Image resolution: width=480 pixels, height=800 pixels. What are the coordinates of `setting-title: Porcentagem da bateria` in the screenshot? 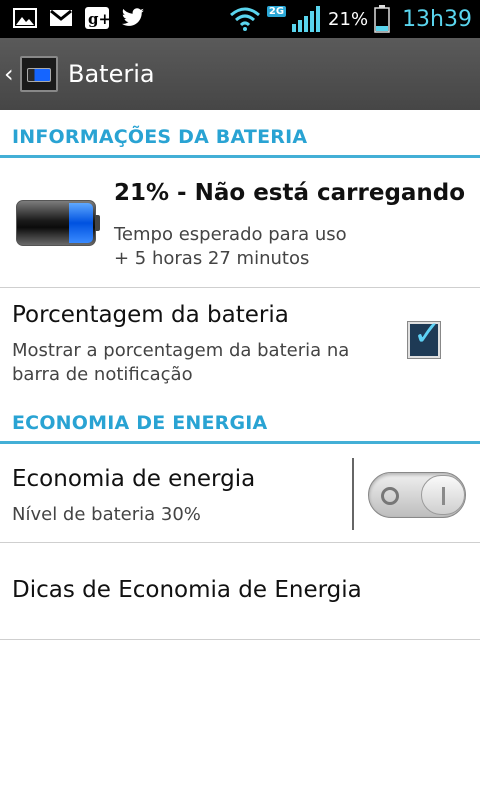 It's located at (150, 315).